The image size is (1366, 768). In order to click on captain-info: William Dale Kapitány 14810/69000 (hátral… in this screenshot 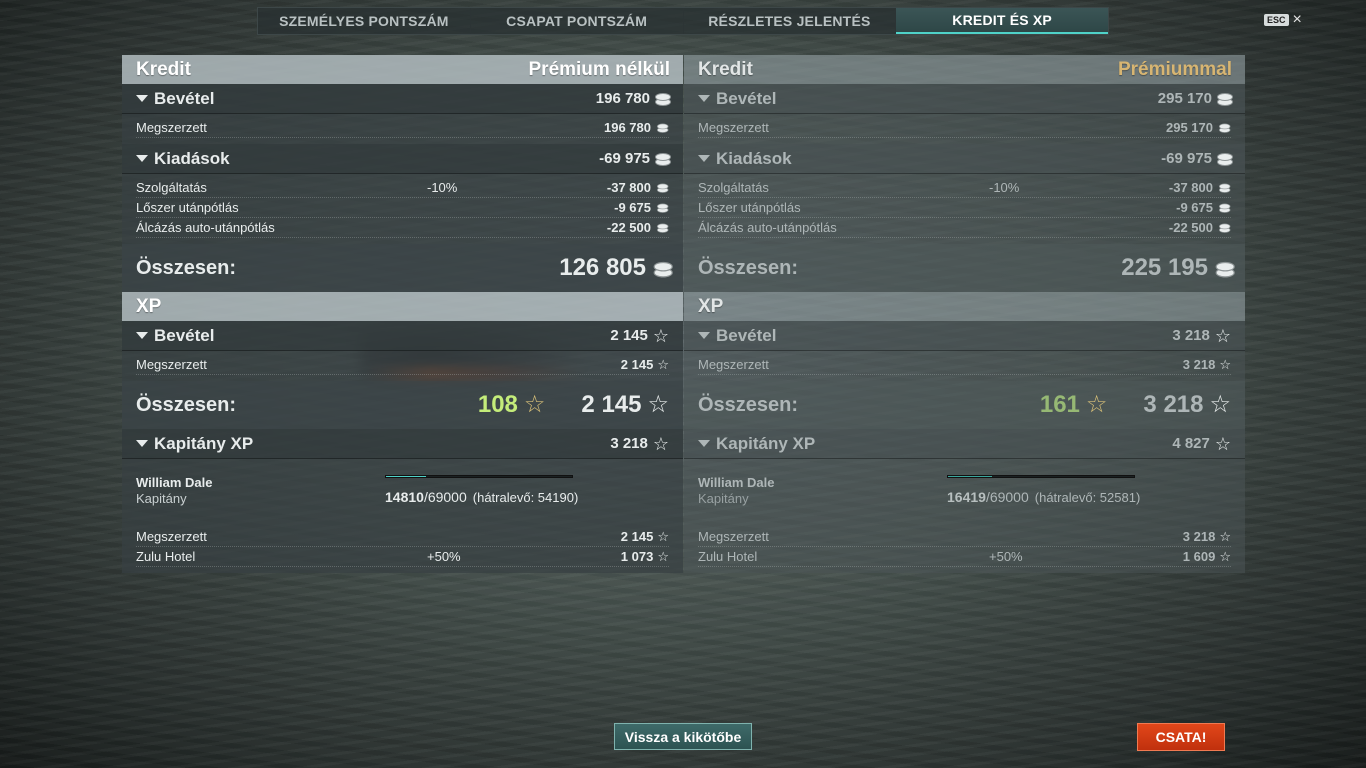, I will do `click(402, 491)`.